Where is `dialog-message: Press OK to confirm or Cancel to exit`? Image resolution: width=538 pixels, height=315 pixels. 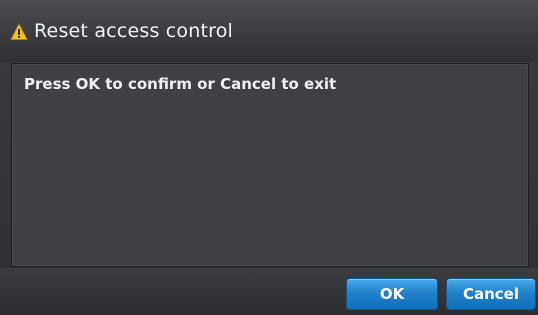 dialog-message: Press OK to confirm or Cancel to exit is located at coordinates (180, 84).